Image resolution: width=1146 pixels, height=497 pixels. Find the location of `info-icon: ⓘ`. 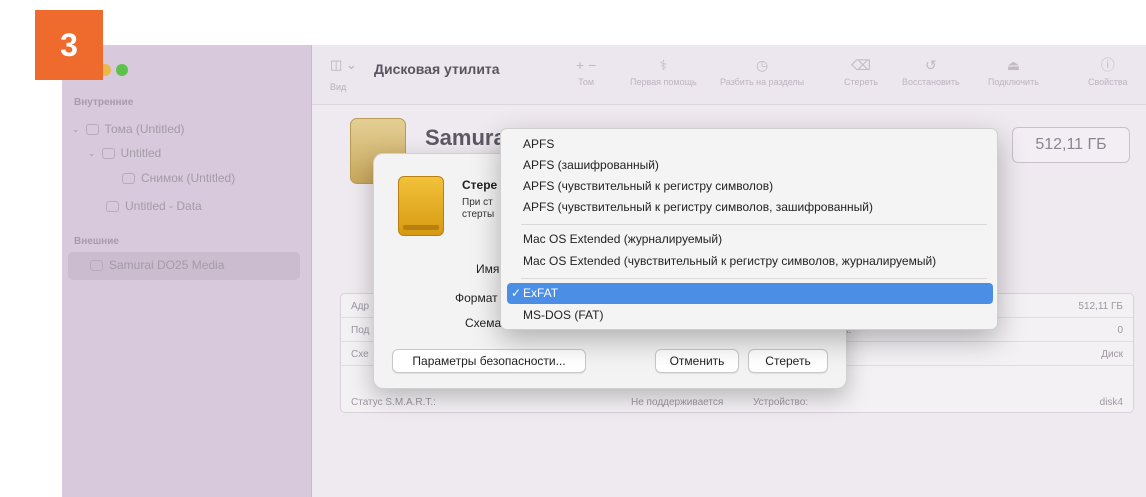

info-icon: ⓘ is located at coordinates (1107, 65).